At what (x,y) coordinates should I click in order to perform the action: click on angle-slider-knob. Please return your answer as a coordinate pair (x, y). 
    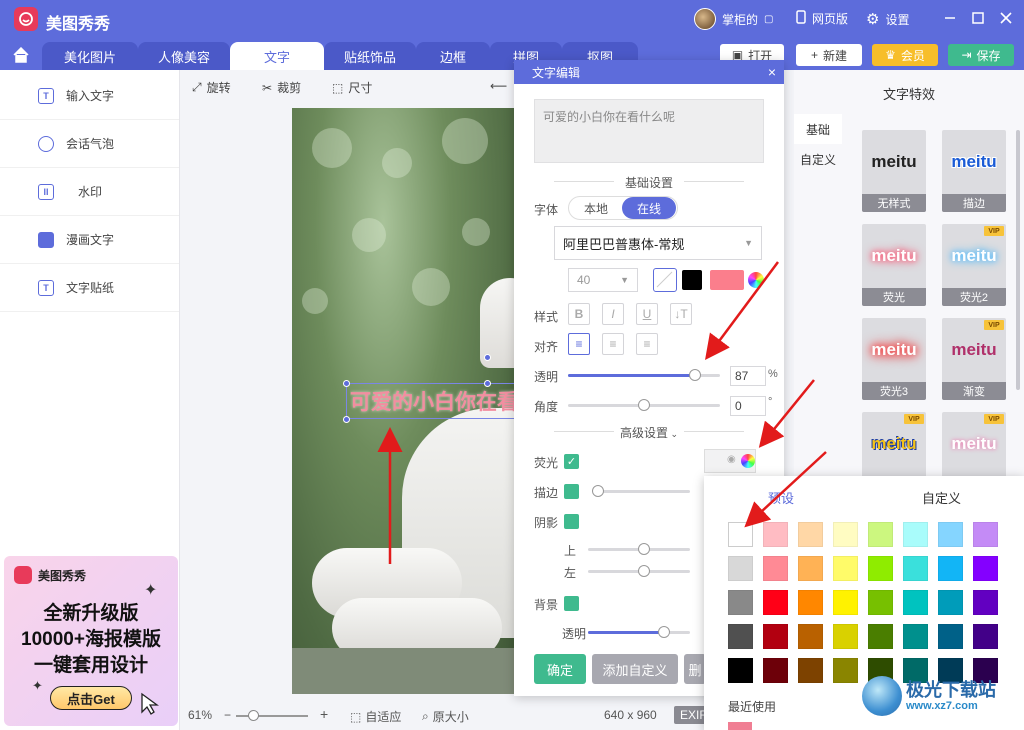
    Looking at the image, I should click on (644, 405).